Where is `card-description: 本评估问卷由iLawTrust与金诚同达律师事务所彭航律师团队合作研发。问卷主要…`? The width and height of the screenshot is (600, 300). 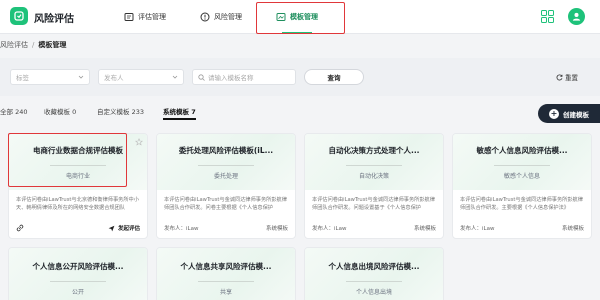
card-description: 本评估问卷由iLawTrust与金诚同达律师事务所彭航律师团队合作研发。问卷主要… is located at coordinates (225, 204).